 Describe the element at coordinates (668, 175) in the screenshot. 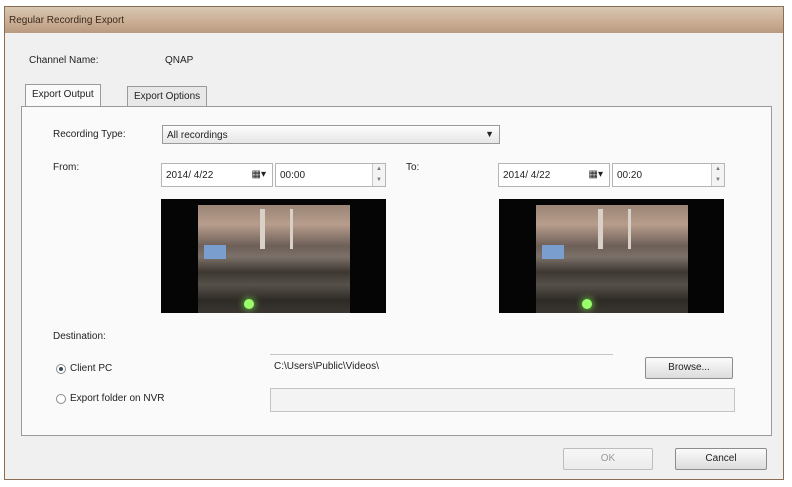

I see `to-time-input: 00:20 ▲ ▼` at that location.